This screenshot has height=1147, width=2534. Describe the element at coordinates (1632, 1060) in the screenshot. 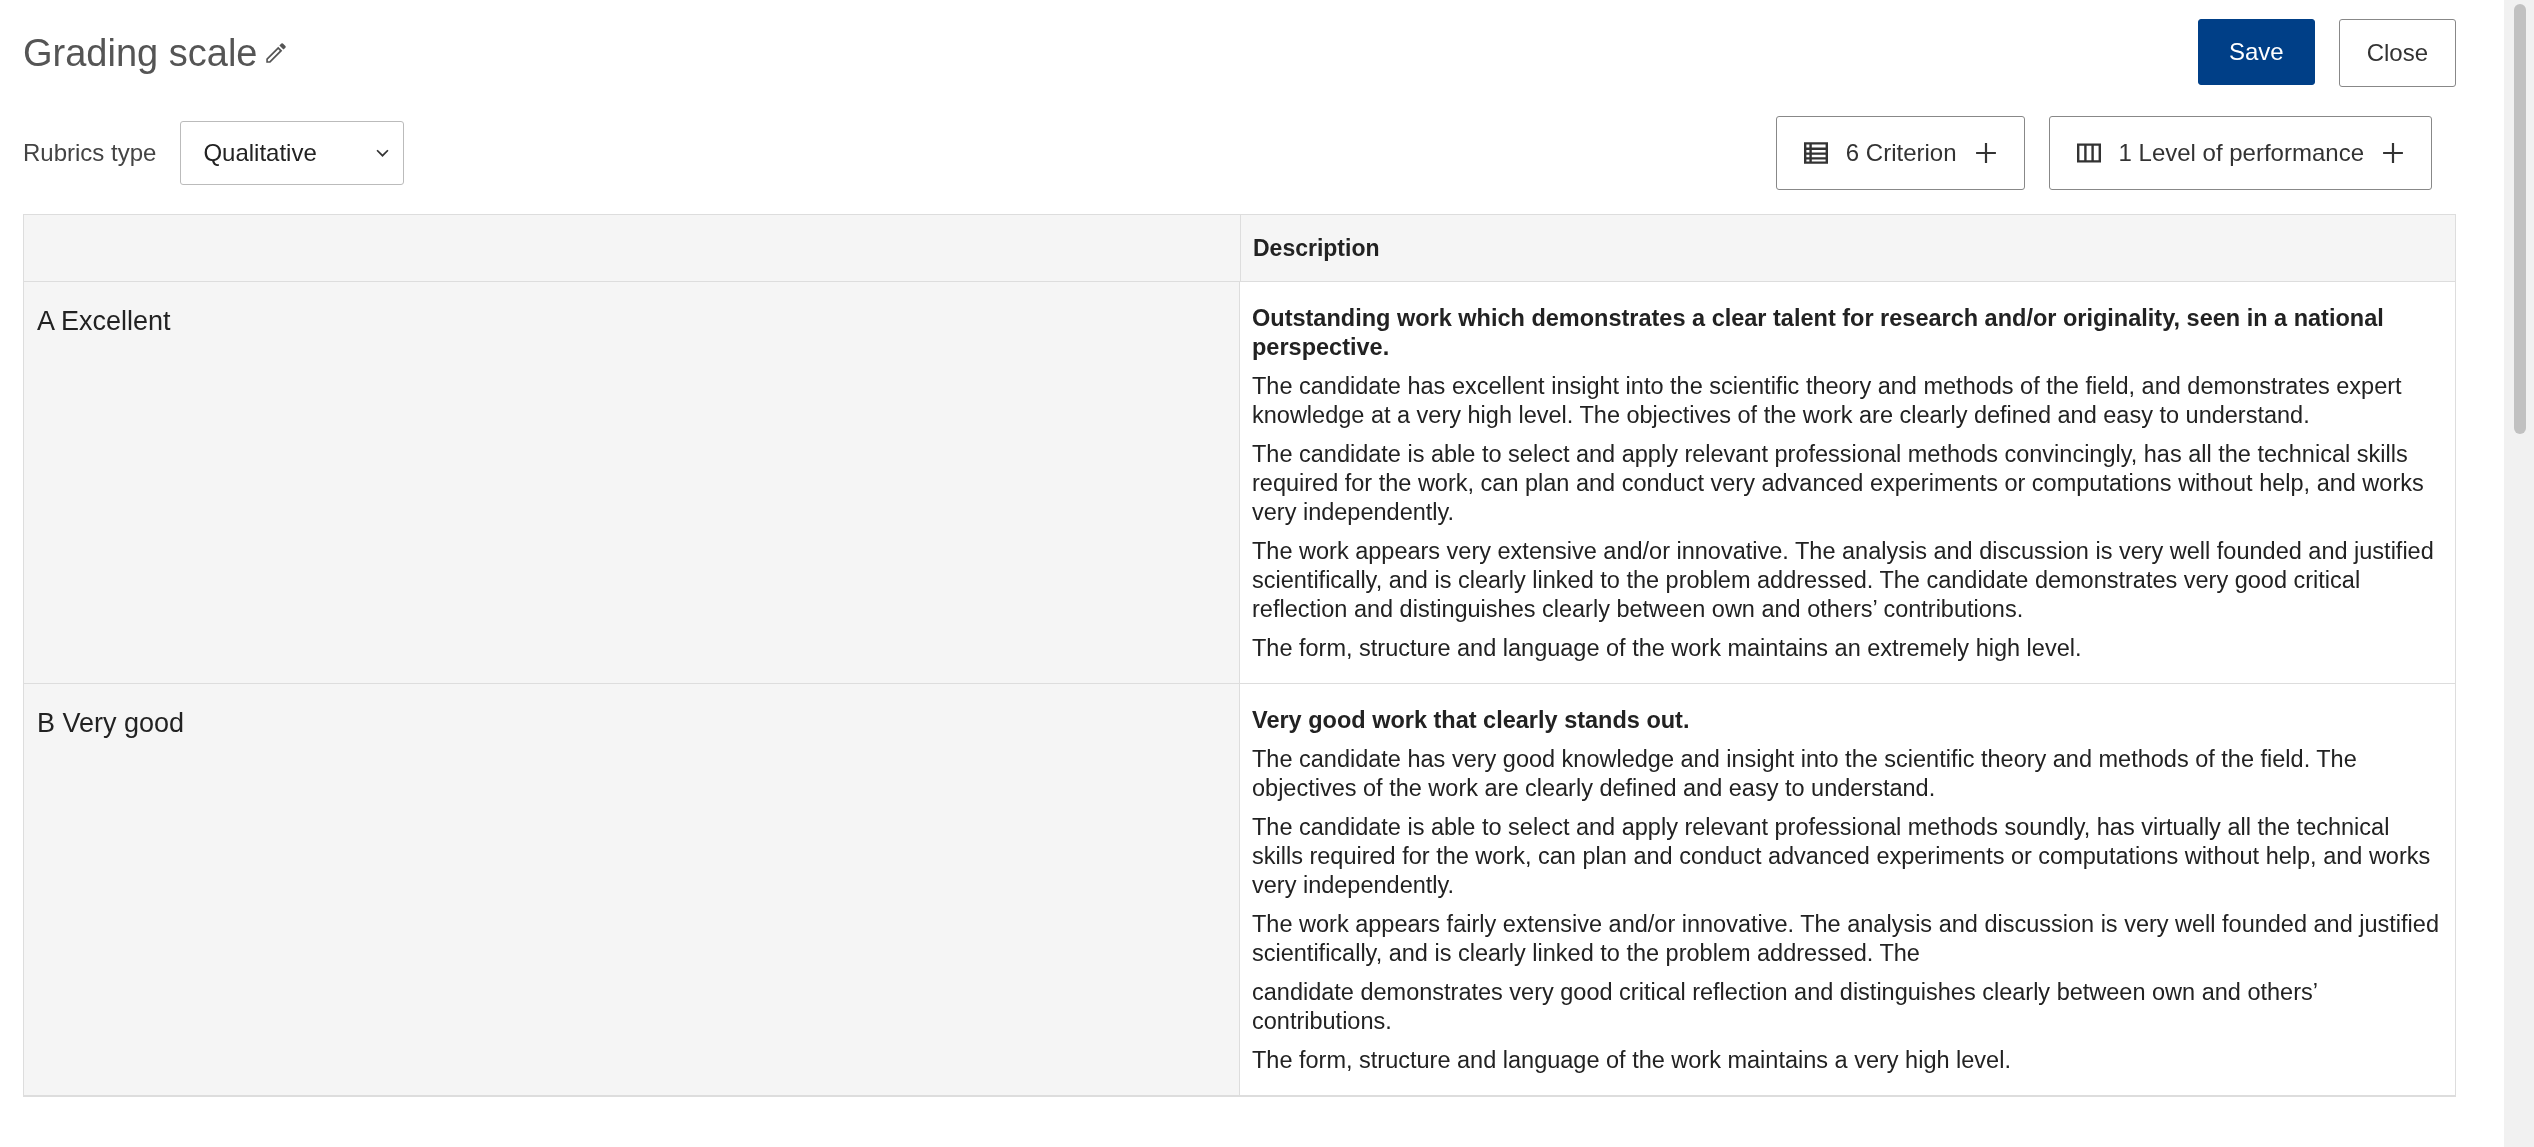

I see `description-paragraph: The form, structure and language of the work maintains a very high level.` at that location.